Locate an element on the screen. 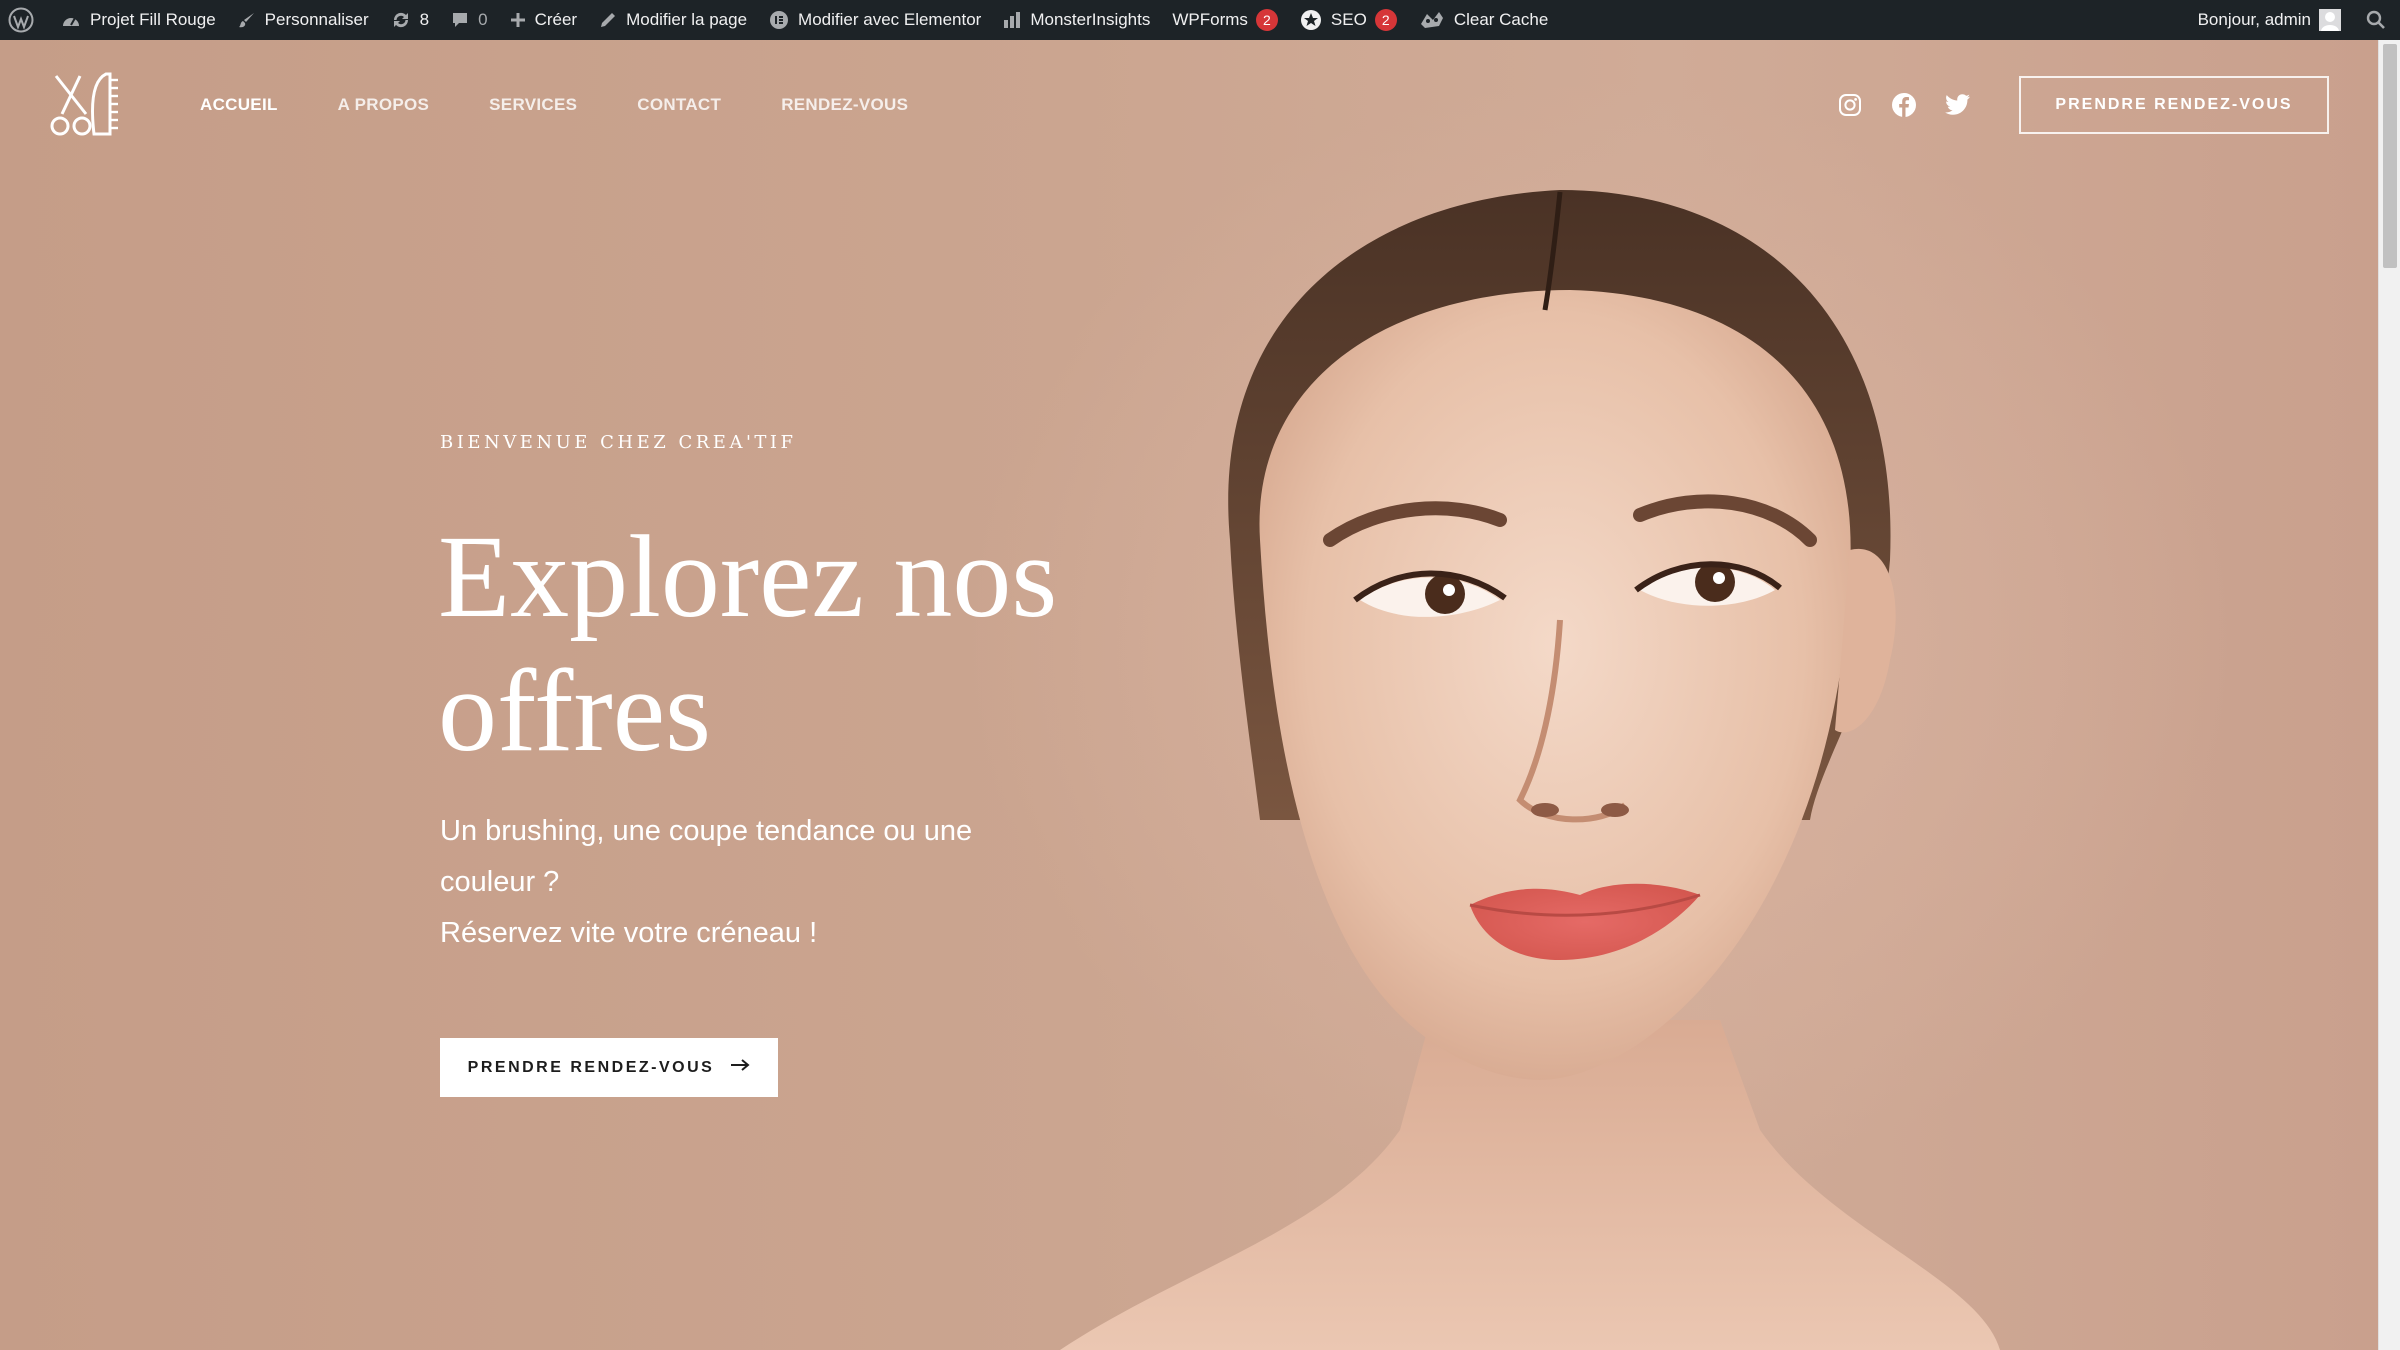 The width and height of the screenshot is (2400, 1350). customize-link: Personnaliser is located at coordinates (303, 20).